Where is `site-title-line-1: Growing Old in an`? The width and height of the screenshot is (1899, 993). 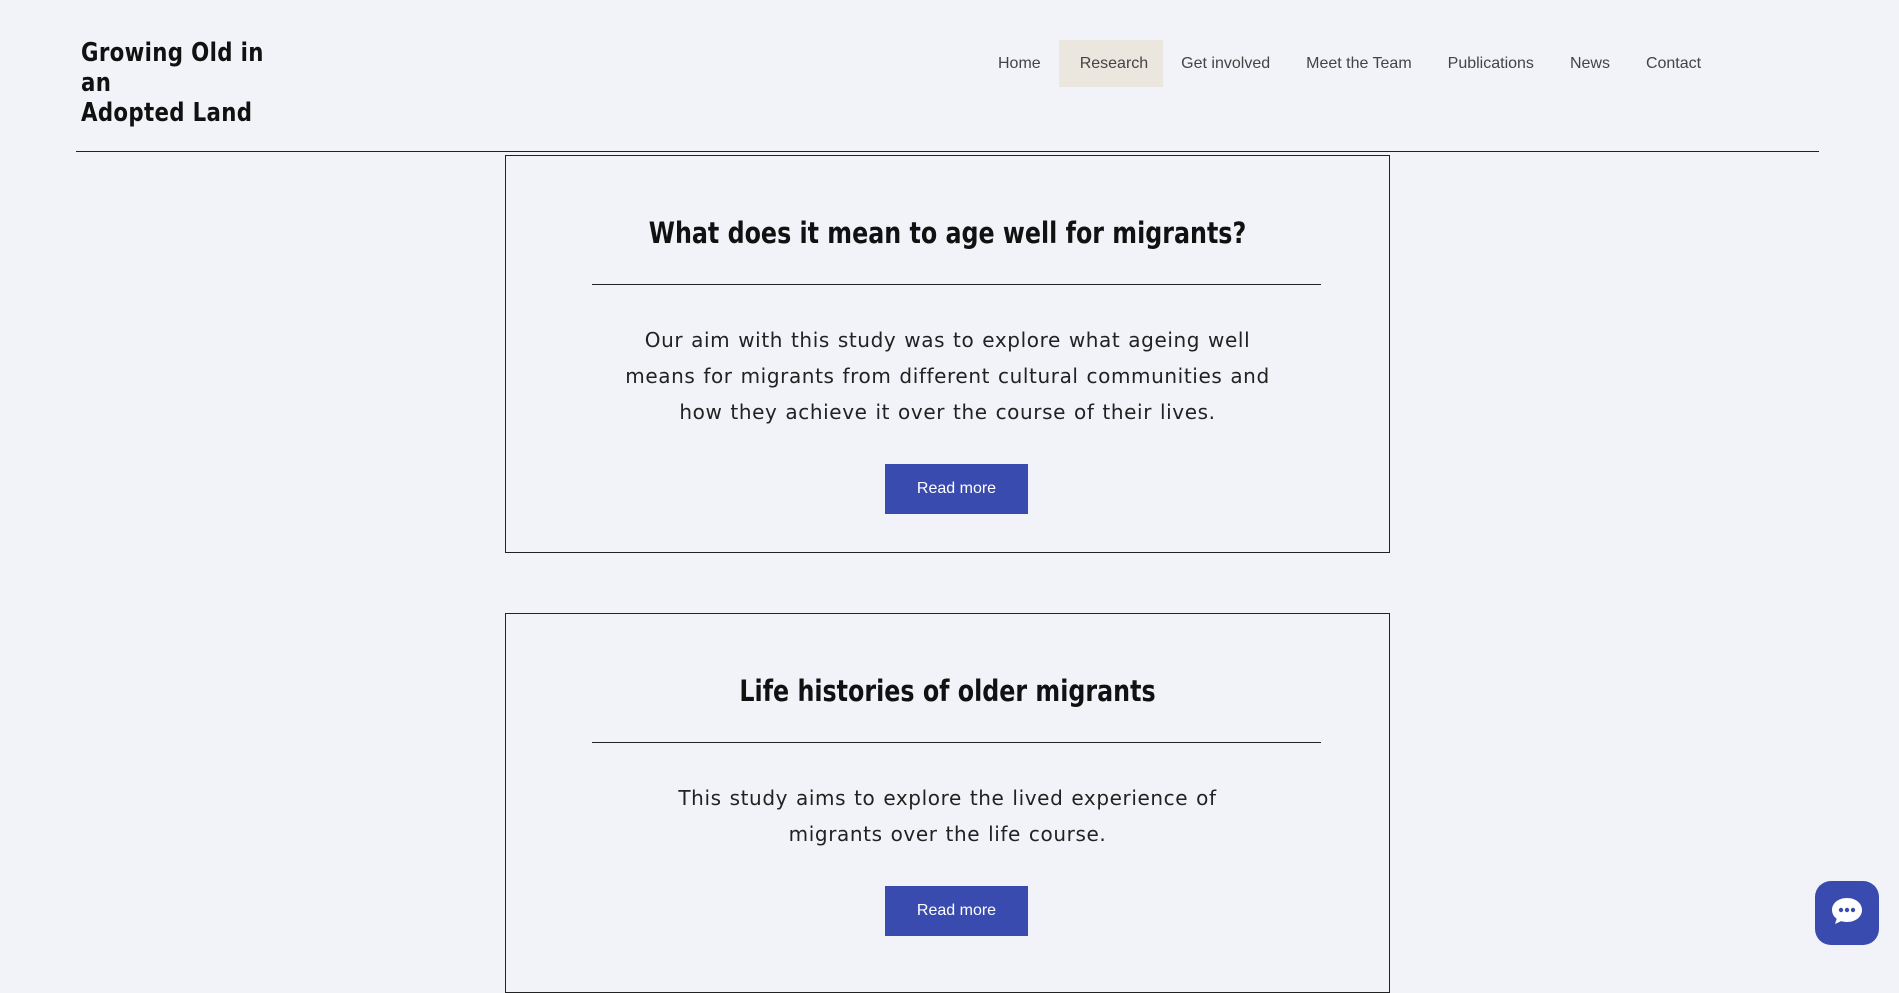 site-title-line-1: Growing Old in an is located at coordinates (172, 68).